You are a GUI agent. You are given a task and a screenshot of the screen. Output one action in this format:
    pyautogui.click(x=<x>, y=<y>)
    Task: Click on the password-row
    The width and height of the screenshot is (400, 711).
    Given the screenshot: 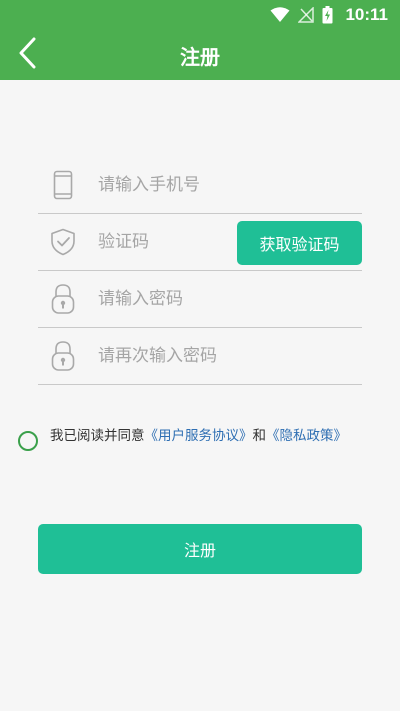 What is the action you would take?
    pyautogui.click(x=200, y=299)
    